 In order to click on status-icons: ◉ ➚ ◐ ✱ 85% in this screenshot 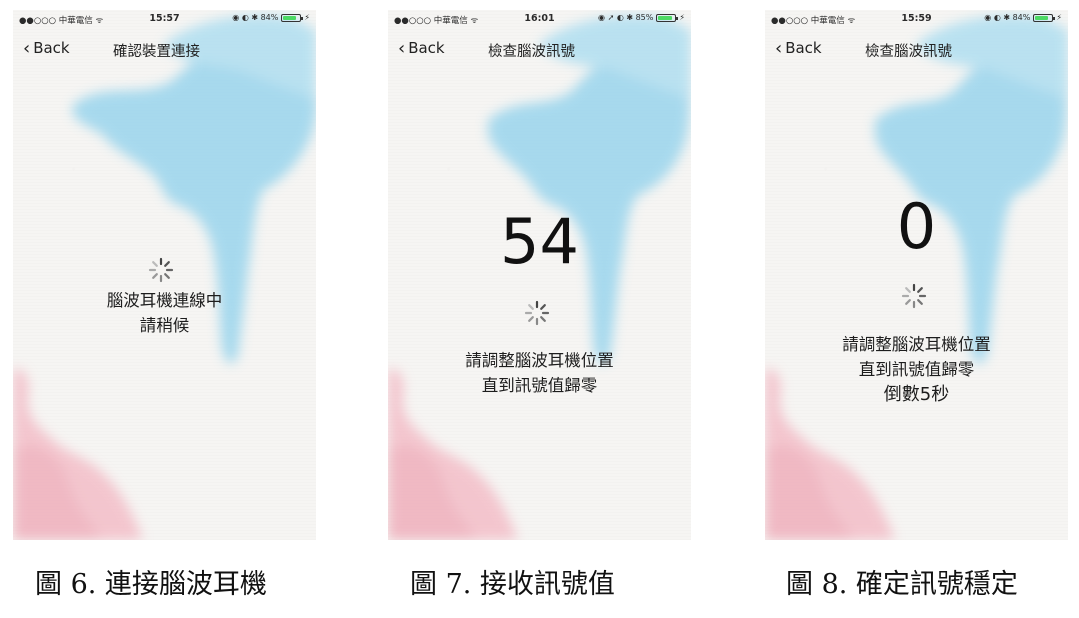, I will do `click(626, 17)`.